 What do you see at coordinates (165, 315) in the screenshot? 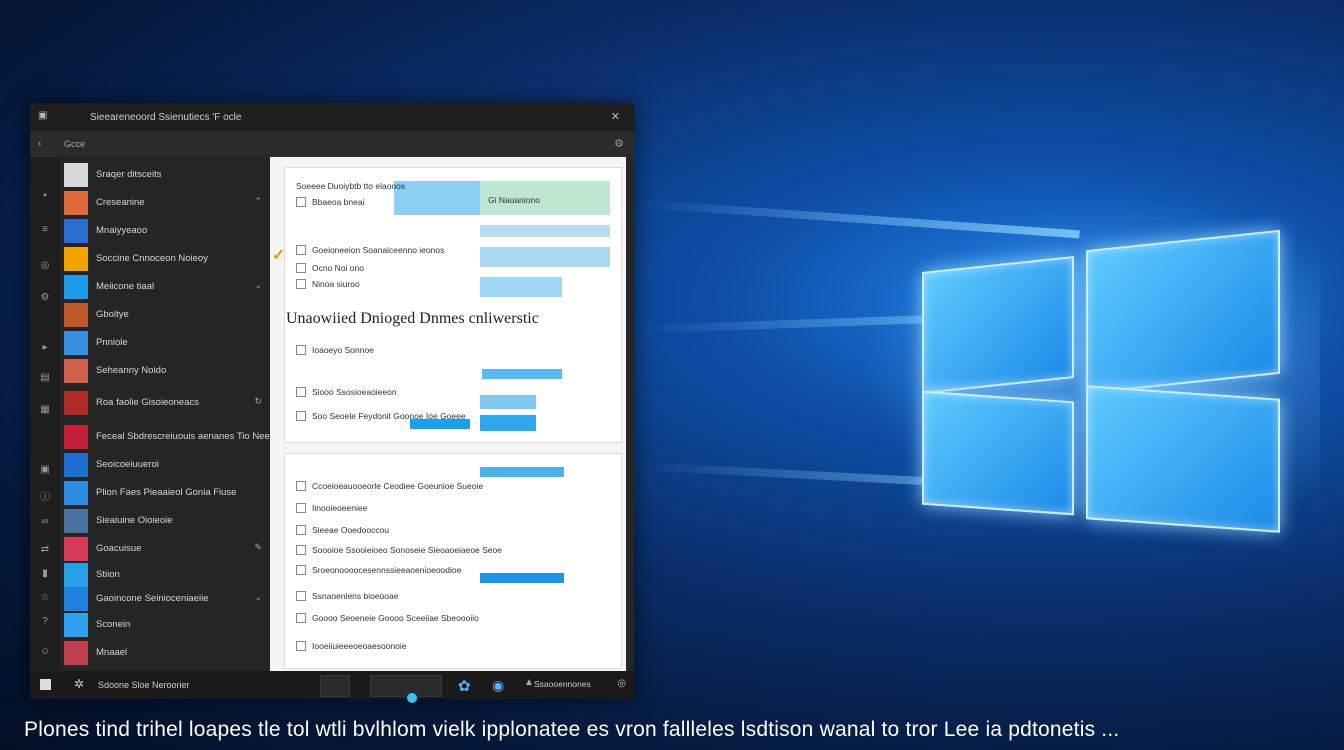
I see `sidebar-item: Gboltye` at bounding box center [165, 315].